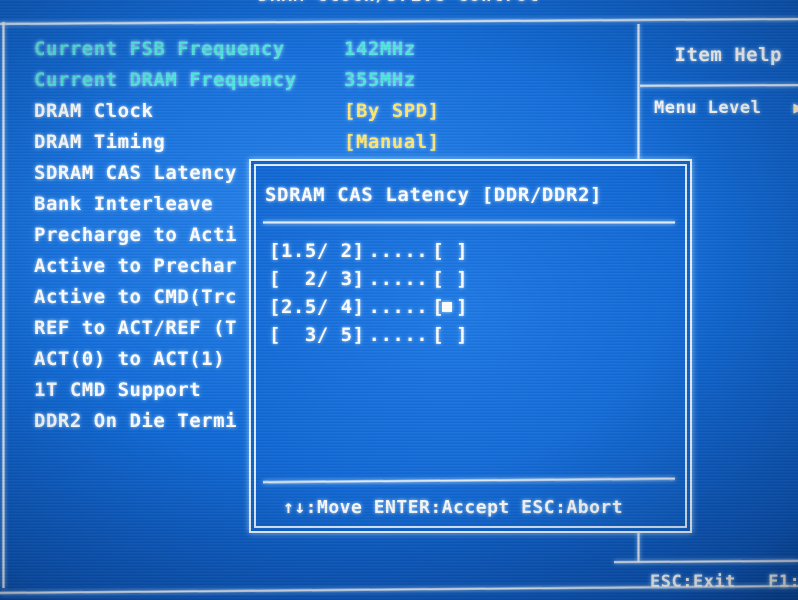 The image size is (798, 600). Describe the element at coordinates (380, 80) in the screenshot. I see `setting-value: 355MHz` at that location.